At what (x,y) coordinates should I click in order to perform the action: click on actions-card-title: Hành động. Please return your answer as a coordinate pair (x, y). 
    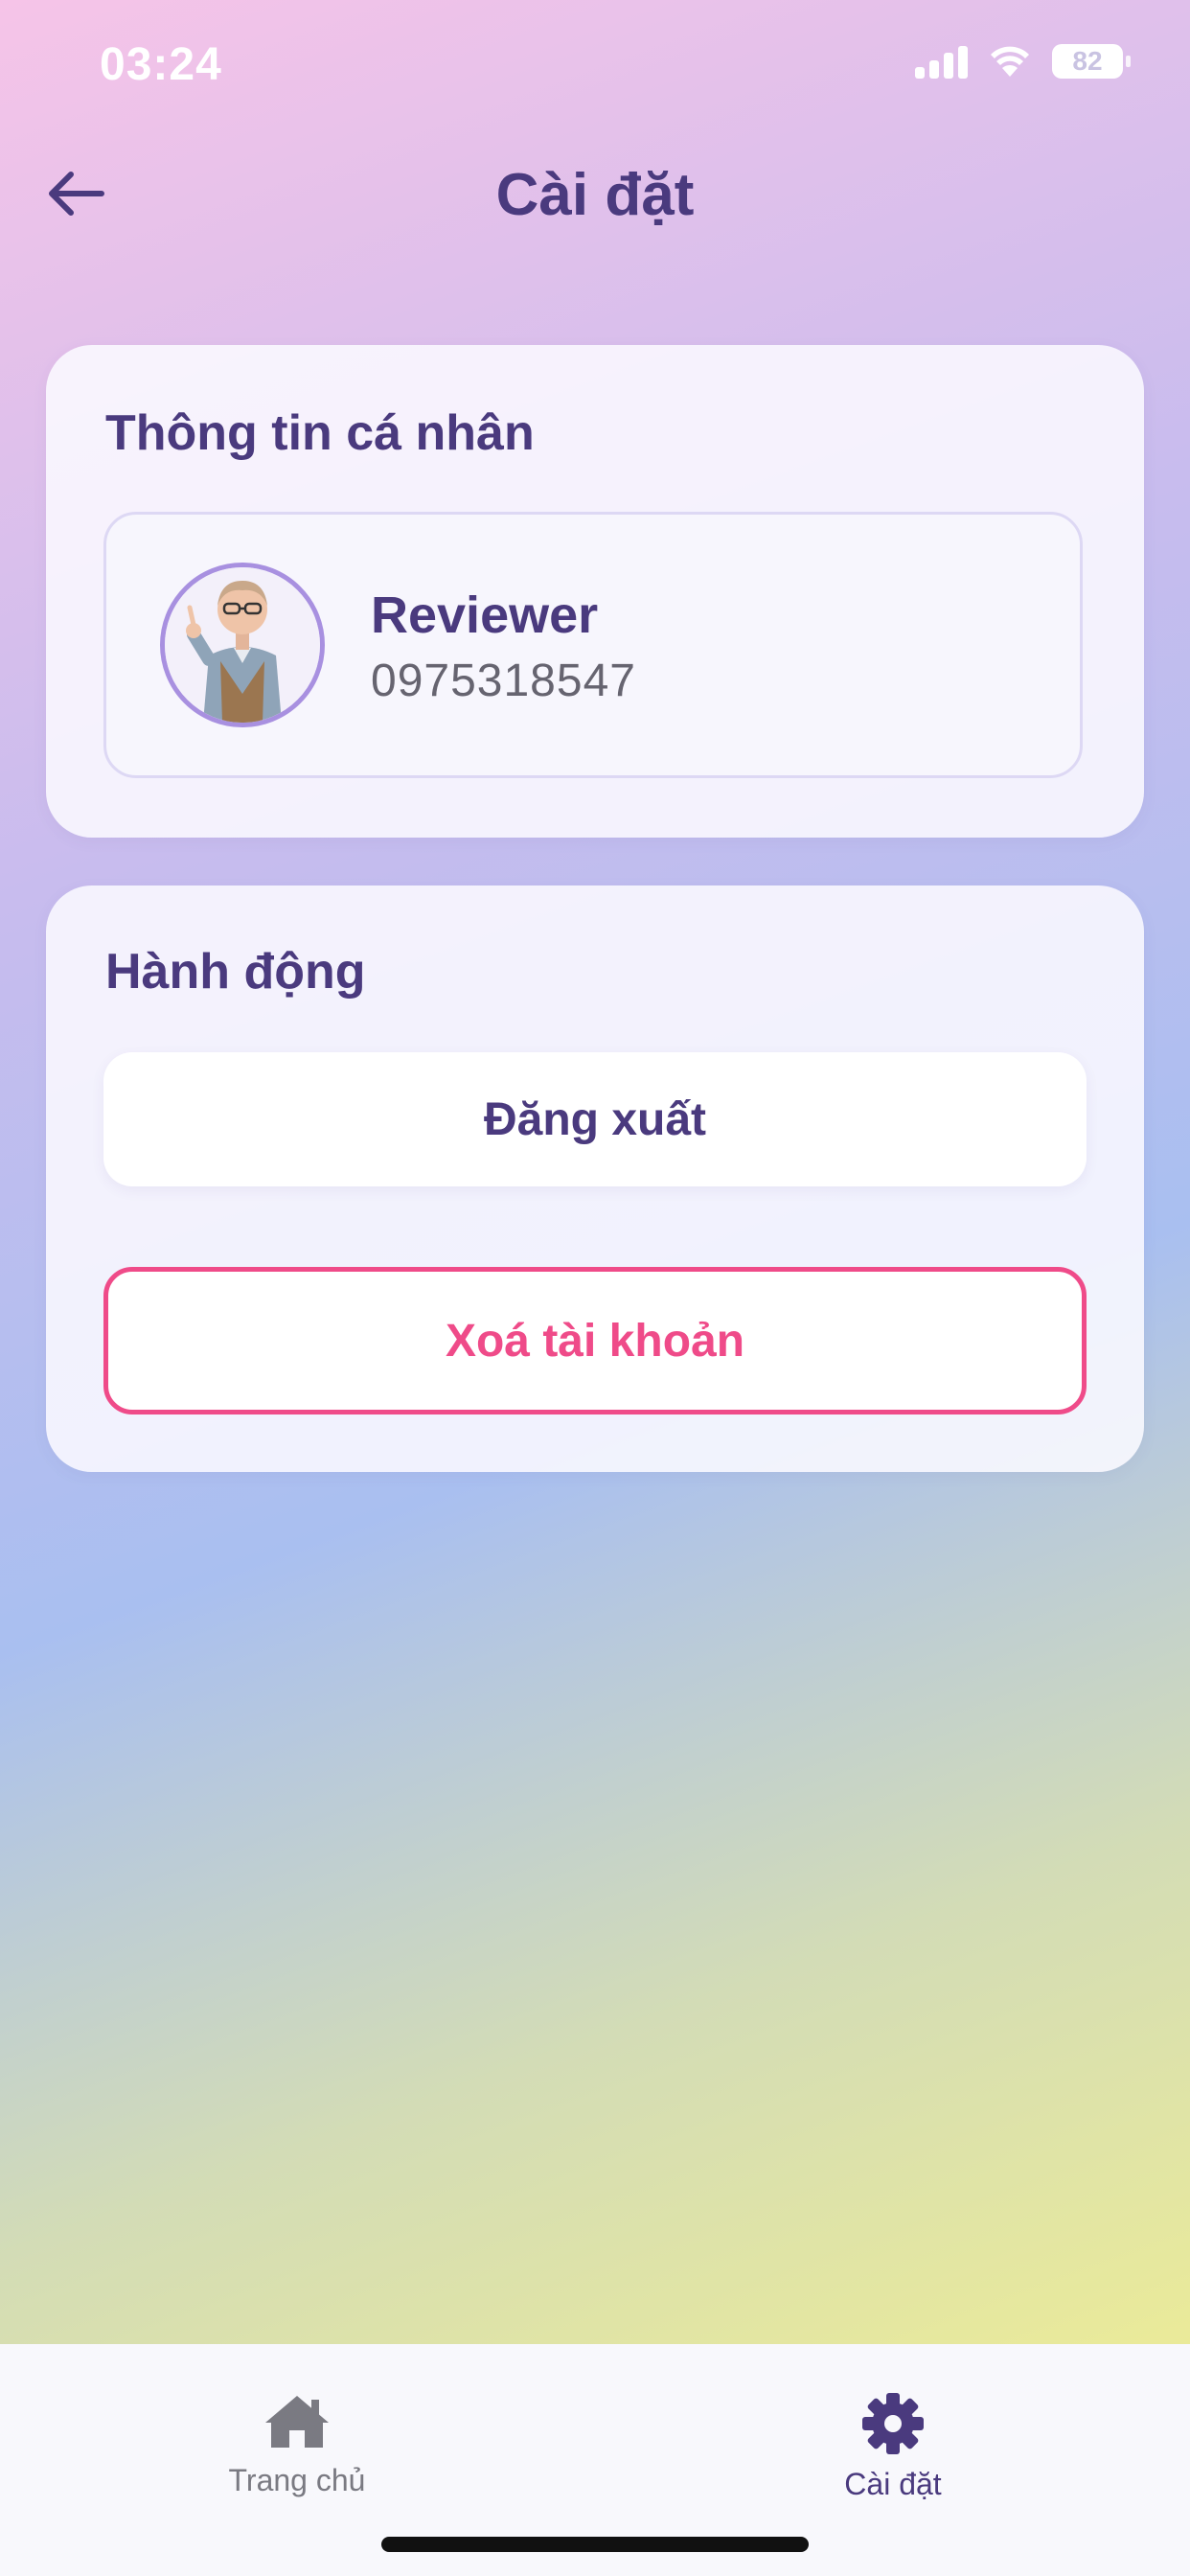
    Looking at the image, I should click on (236, 972).